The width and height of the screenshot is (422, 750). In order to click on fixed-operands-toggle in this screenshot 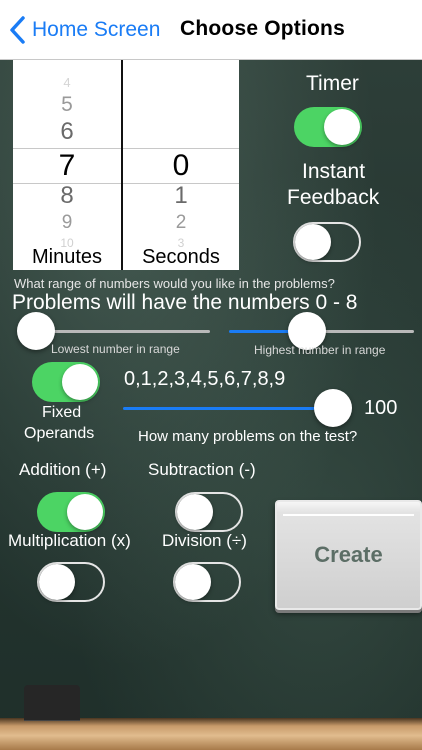, I will do `click(66, 382)`.